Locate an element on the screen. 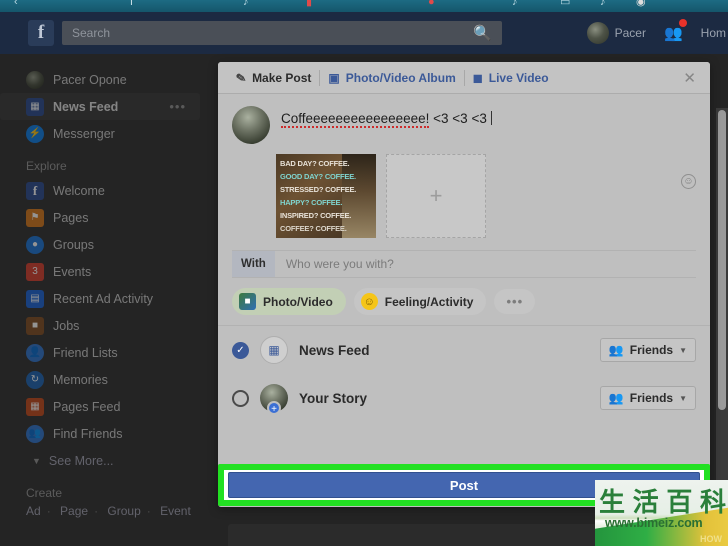 Image resolution: width=728 pixels, height=546 pixels. sidebar-item-find-friends: 👥 Find Friends is located at coordinates (105, 433).